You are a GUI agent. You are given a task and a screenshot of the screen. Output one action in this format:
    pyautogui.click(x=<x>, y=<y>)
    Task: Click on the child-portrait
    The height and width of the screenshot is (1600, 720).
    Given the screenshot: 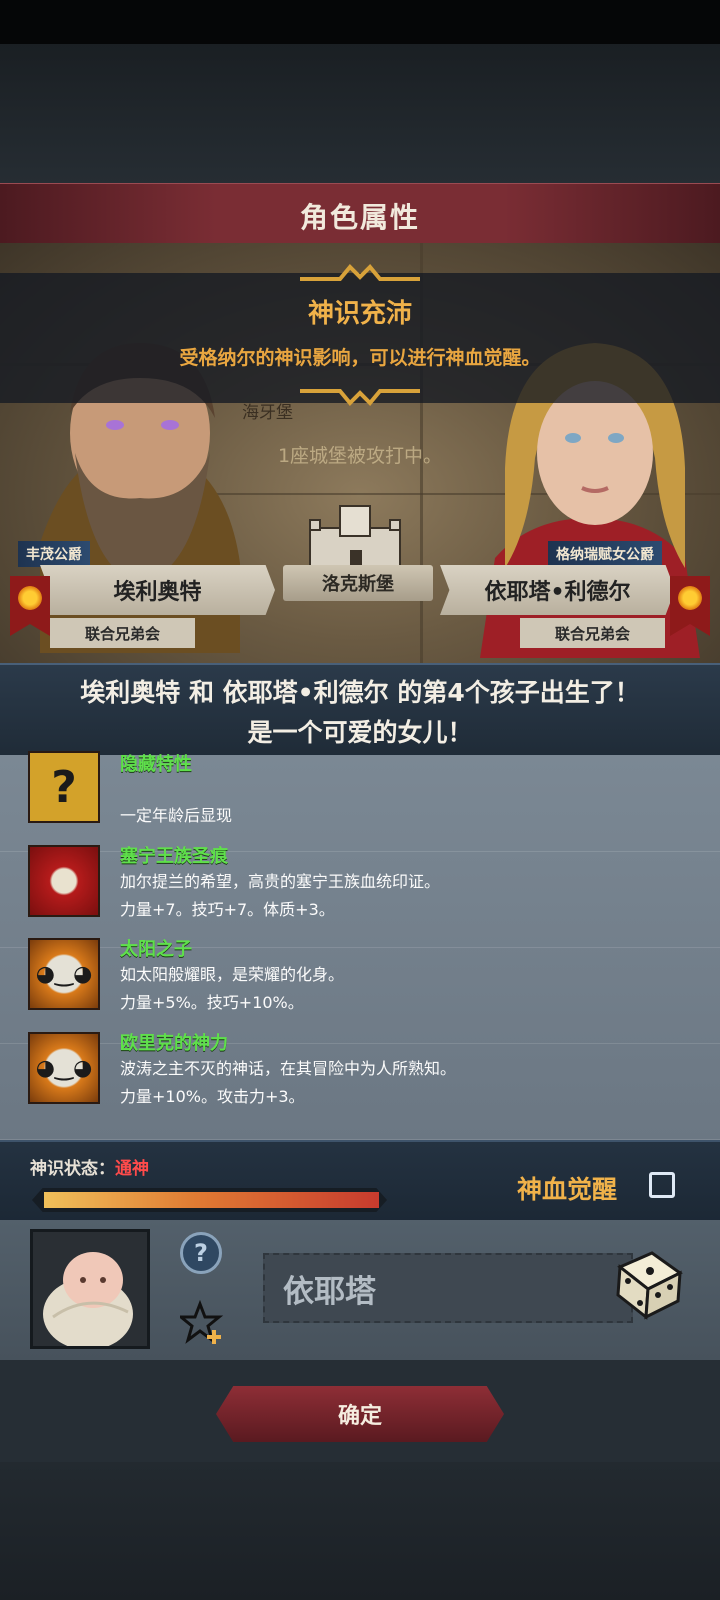 What is the action you would take?
    pyautogui.click(x=90, y=1289)
    